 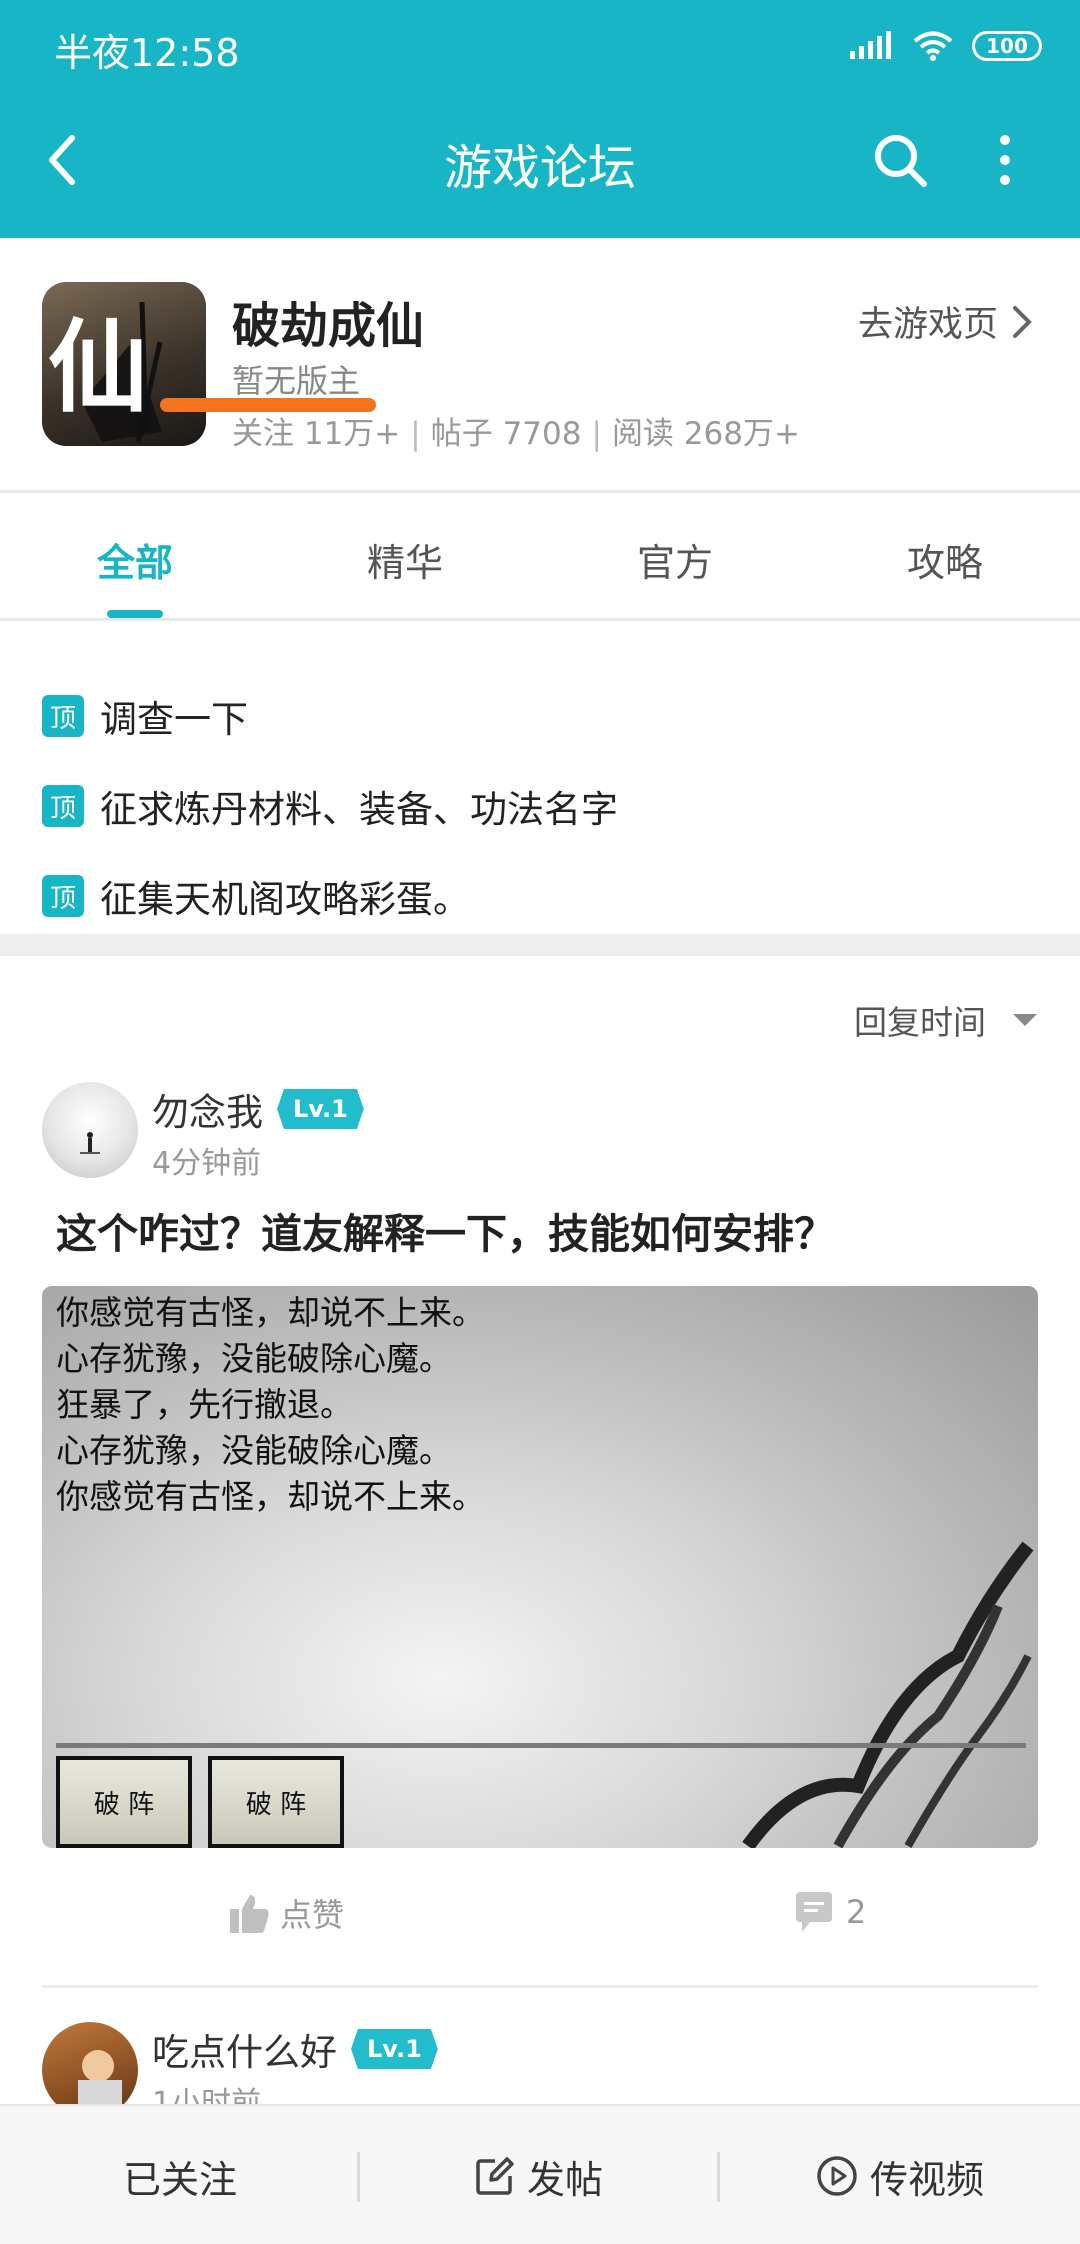 I want to click on status-bar: 半夜12:58 100, so click(x=540, y=46).